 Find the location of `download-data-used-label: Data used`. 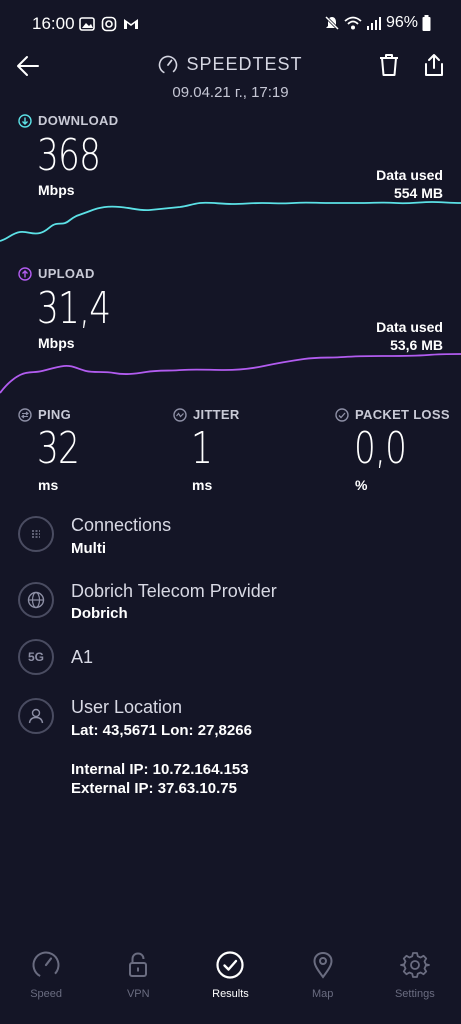

download-data-used-label: Data used is located at coordinates (409, 175).